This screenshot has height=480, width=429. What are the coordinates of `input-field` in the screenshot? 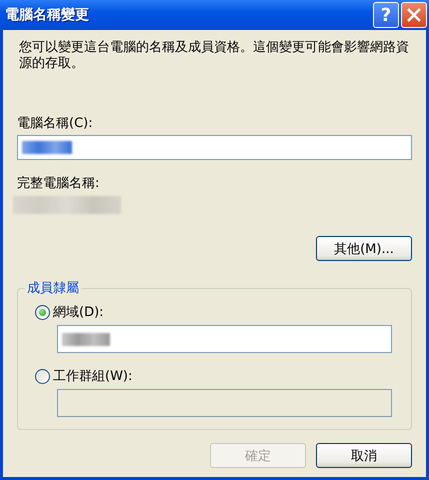 It's located at (224, 339).